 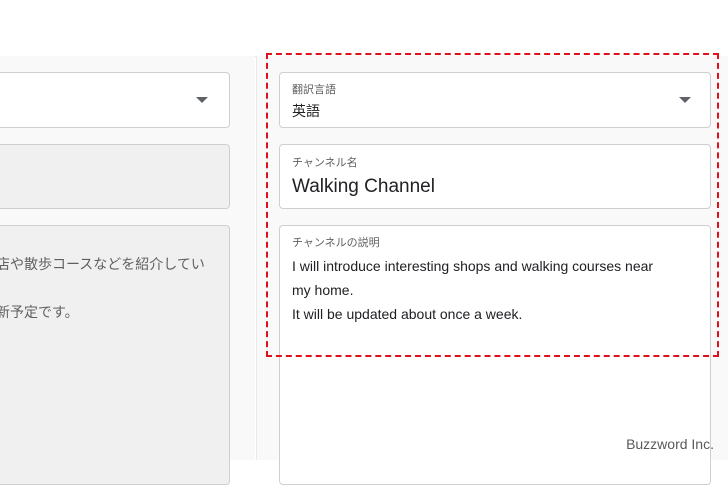 I want to click on channel-name-field: チャンネル名 Walking Channel, so click(x=495, y=176).